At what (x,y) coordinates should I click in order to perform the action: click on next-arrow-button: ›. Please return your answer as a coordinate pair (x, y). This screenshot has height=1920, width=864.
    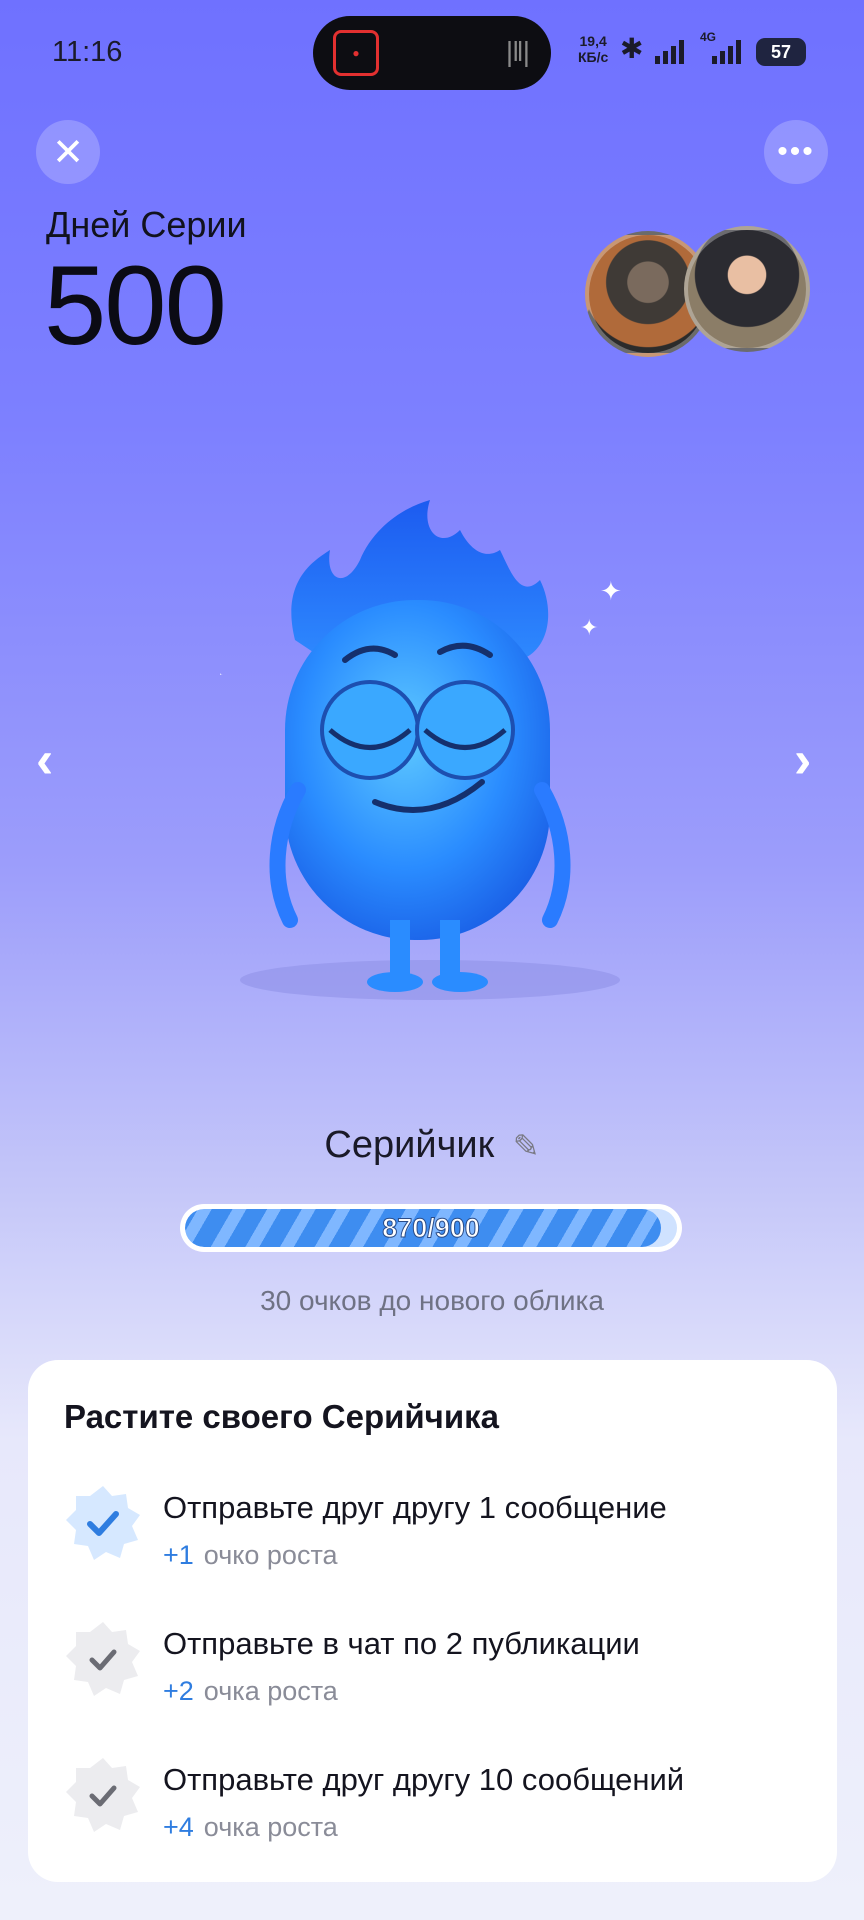
    Looking at the image, I should click on (802, 760).